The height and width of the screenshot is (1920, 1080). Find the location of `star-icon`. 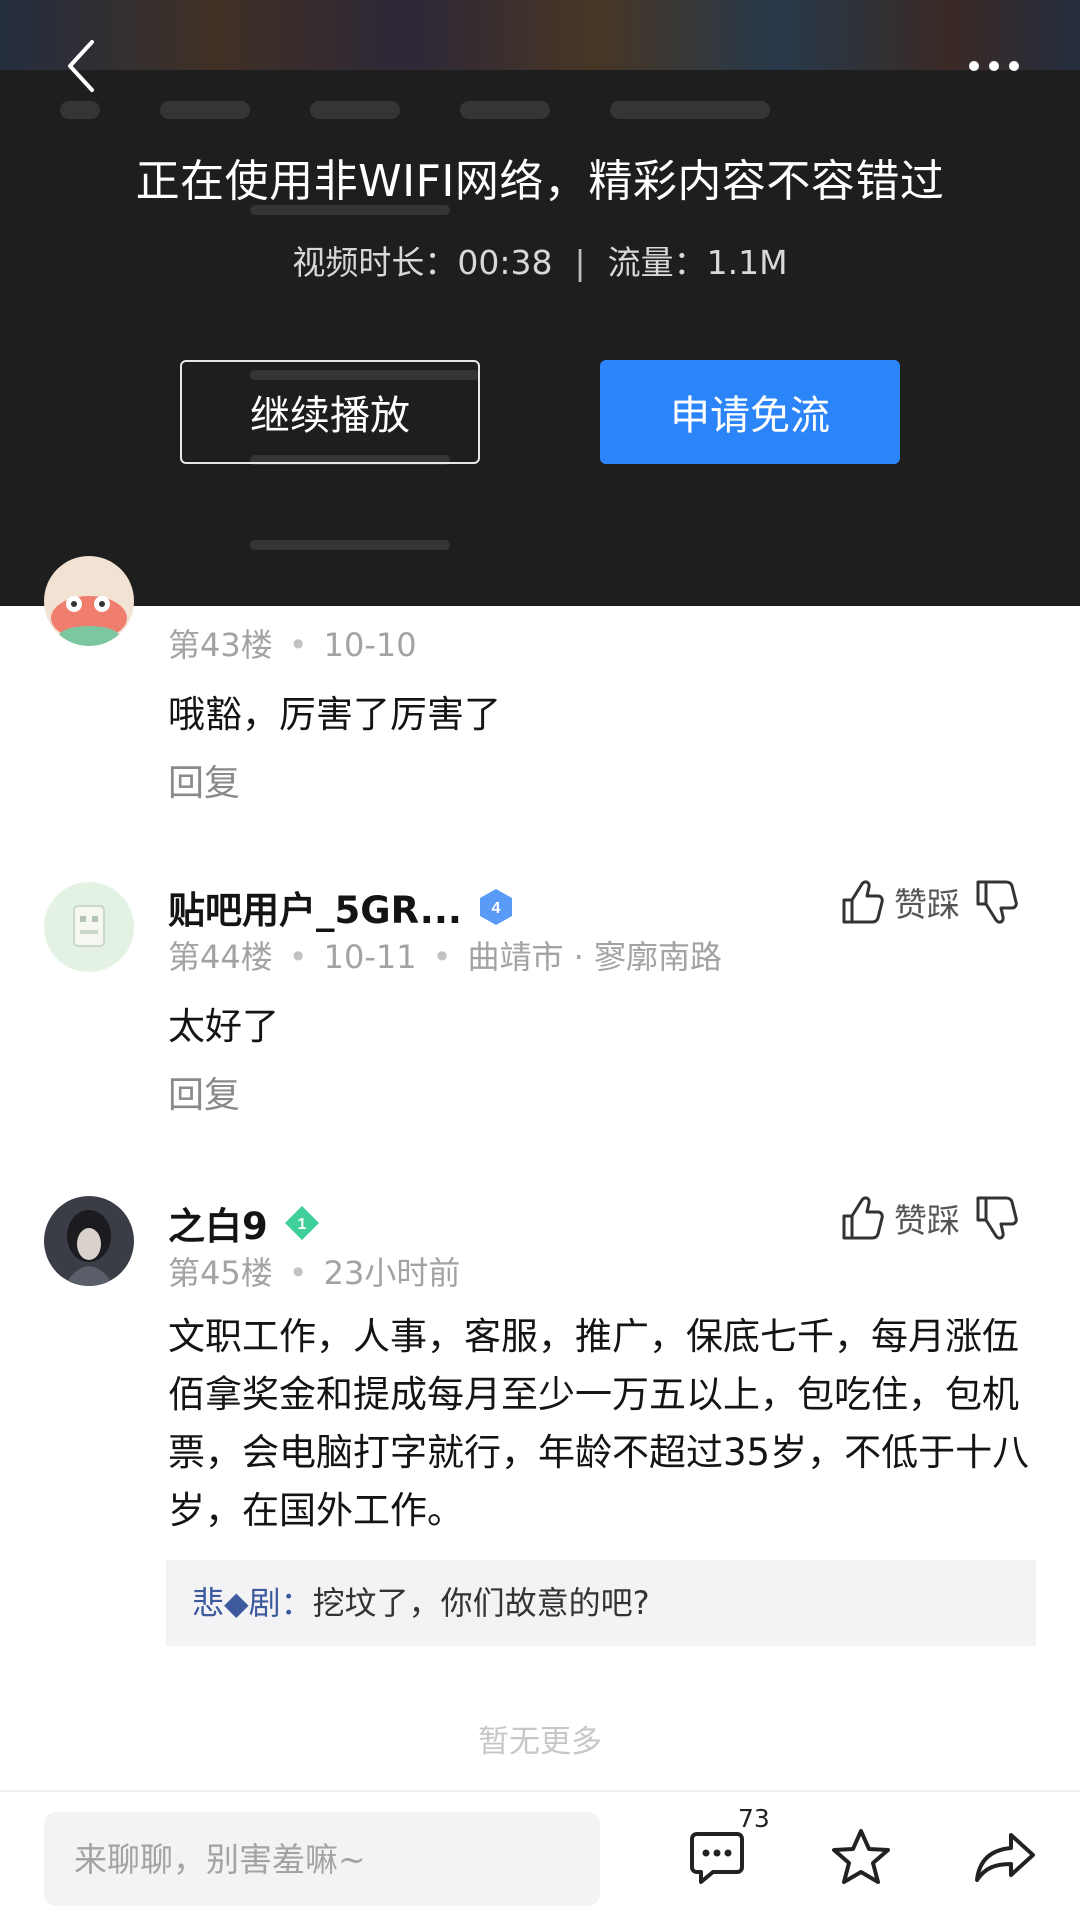

star-icon is located at coordinates (861, 1856).